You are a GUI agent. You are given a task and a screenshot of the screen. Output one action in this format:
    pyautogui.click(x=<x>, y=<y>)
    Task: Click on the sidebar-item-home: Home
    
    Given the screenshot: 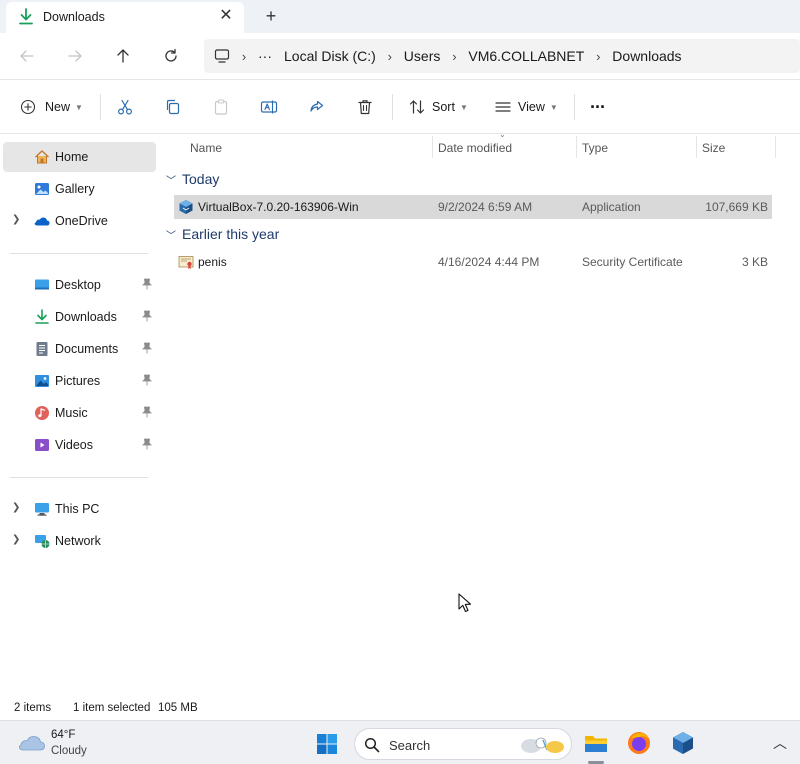 What is the action you would take?
    pyautogui.click(x=79, y=157)
    